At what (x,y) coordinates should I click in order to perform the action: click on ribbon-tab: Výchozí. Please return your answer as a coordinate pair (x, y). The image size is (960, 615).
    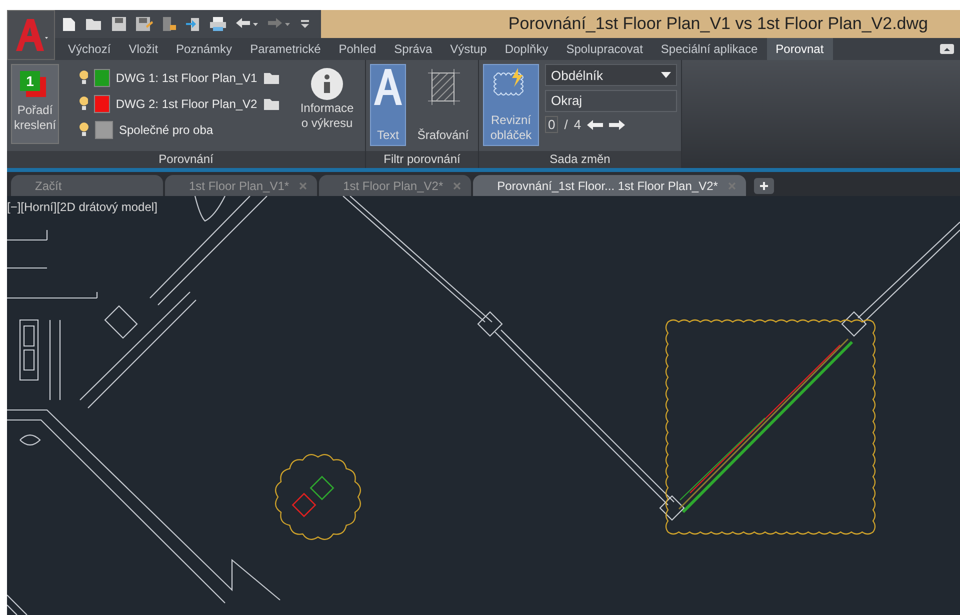
    Looking at the image, I should click on (89, 49).